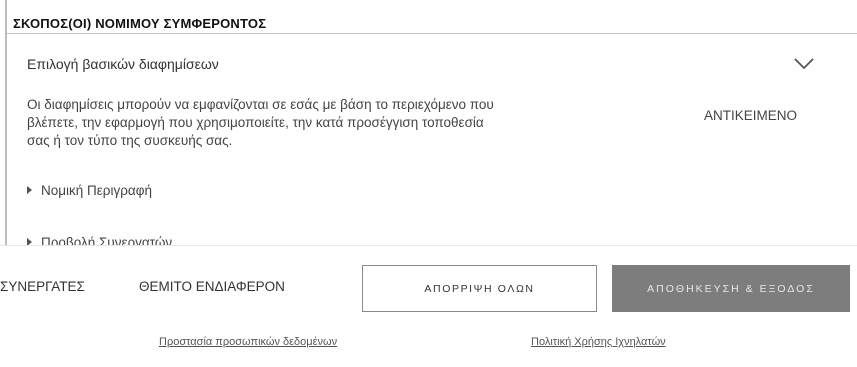  What do you see at coordinates (750, 115) in the screenshot?
I see `object-toggle-label: ΑΝΤΙΚΕΙΜΕΝΟ` at bounding box center [750, 115].